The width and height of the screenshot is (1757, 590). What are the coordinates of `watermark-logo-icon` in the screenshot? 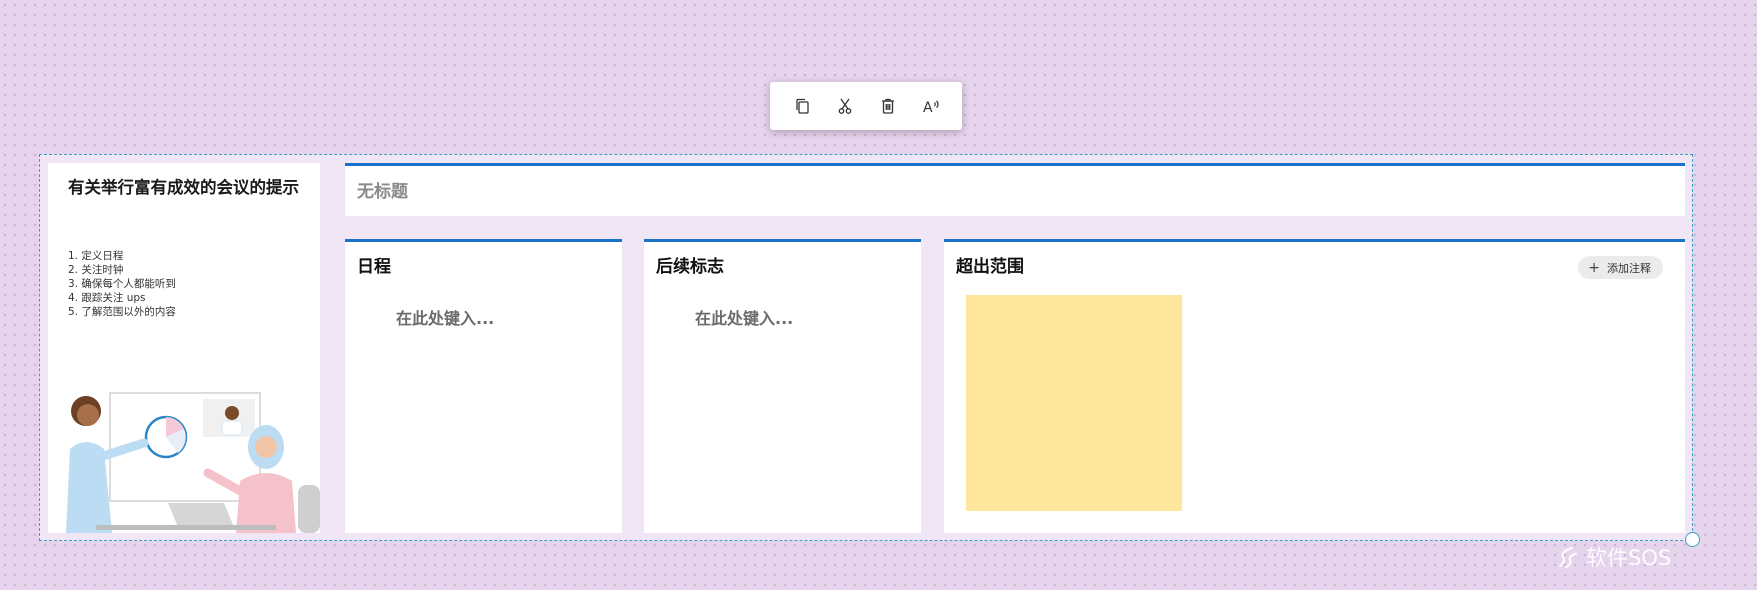 It's located at (1568, 557).